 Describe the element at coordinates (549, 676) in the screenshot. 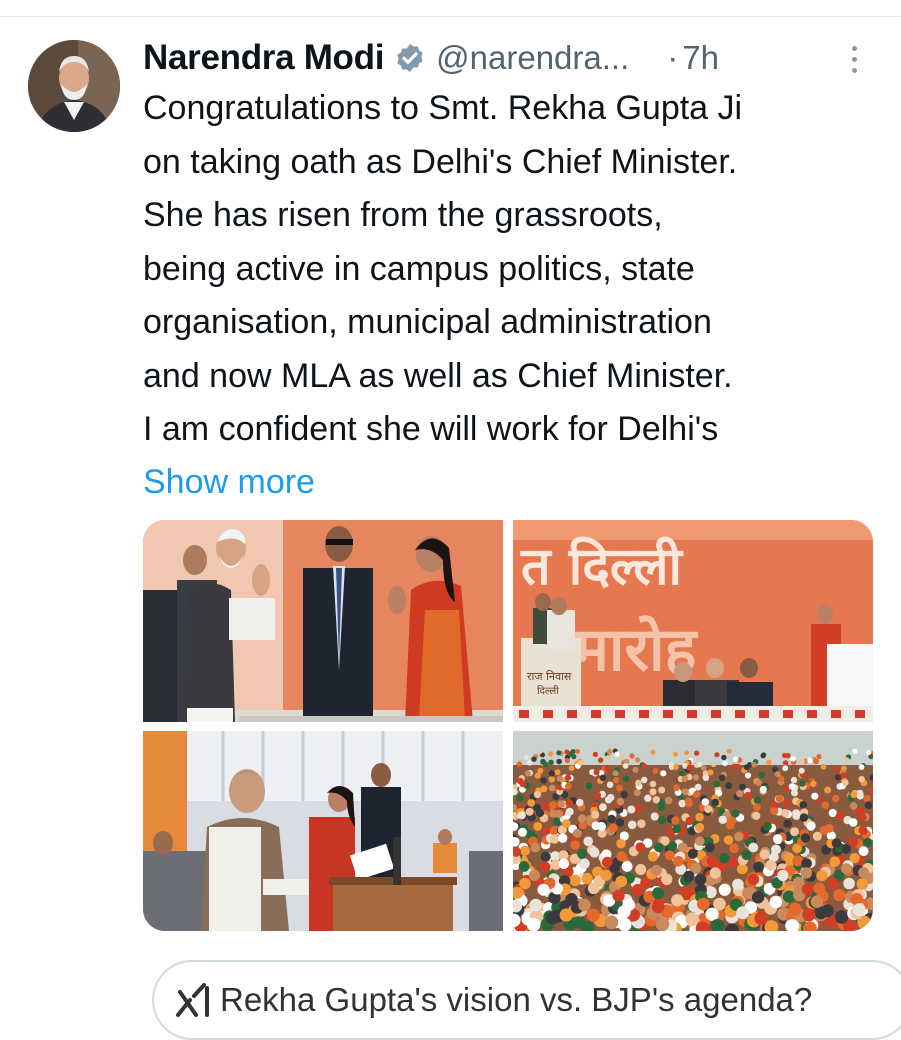

I see `podium-text: राज निवास` at that location.